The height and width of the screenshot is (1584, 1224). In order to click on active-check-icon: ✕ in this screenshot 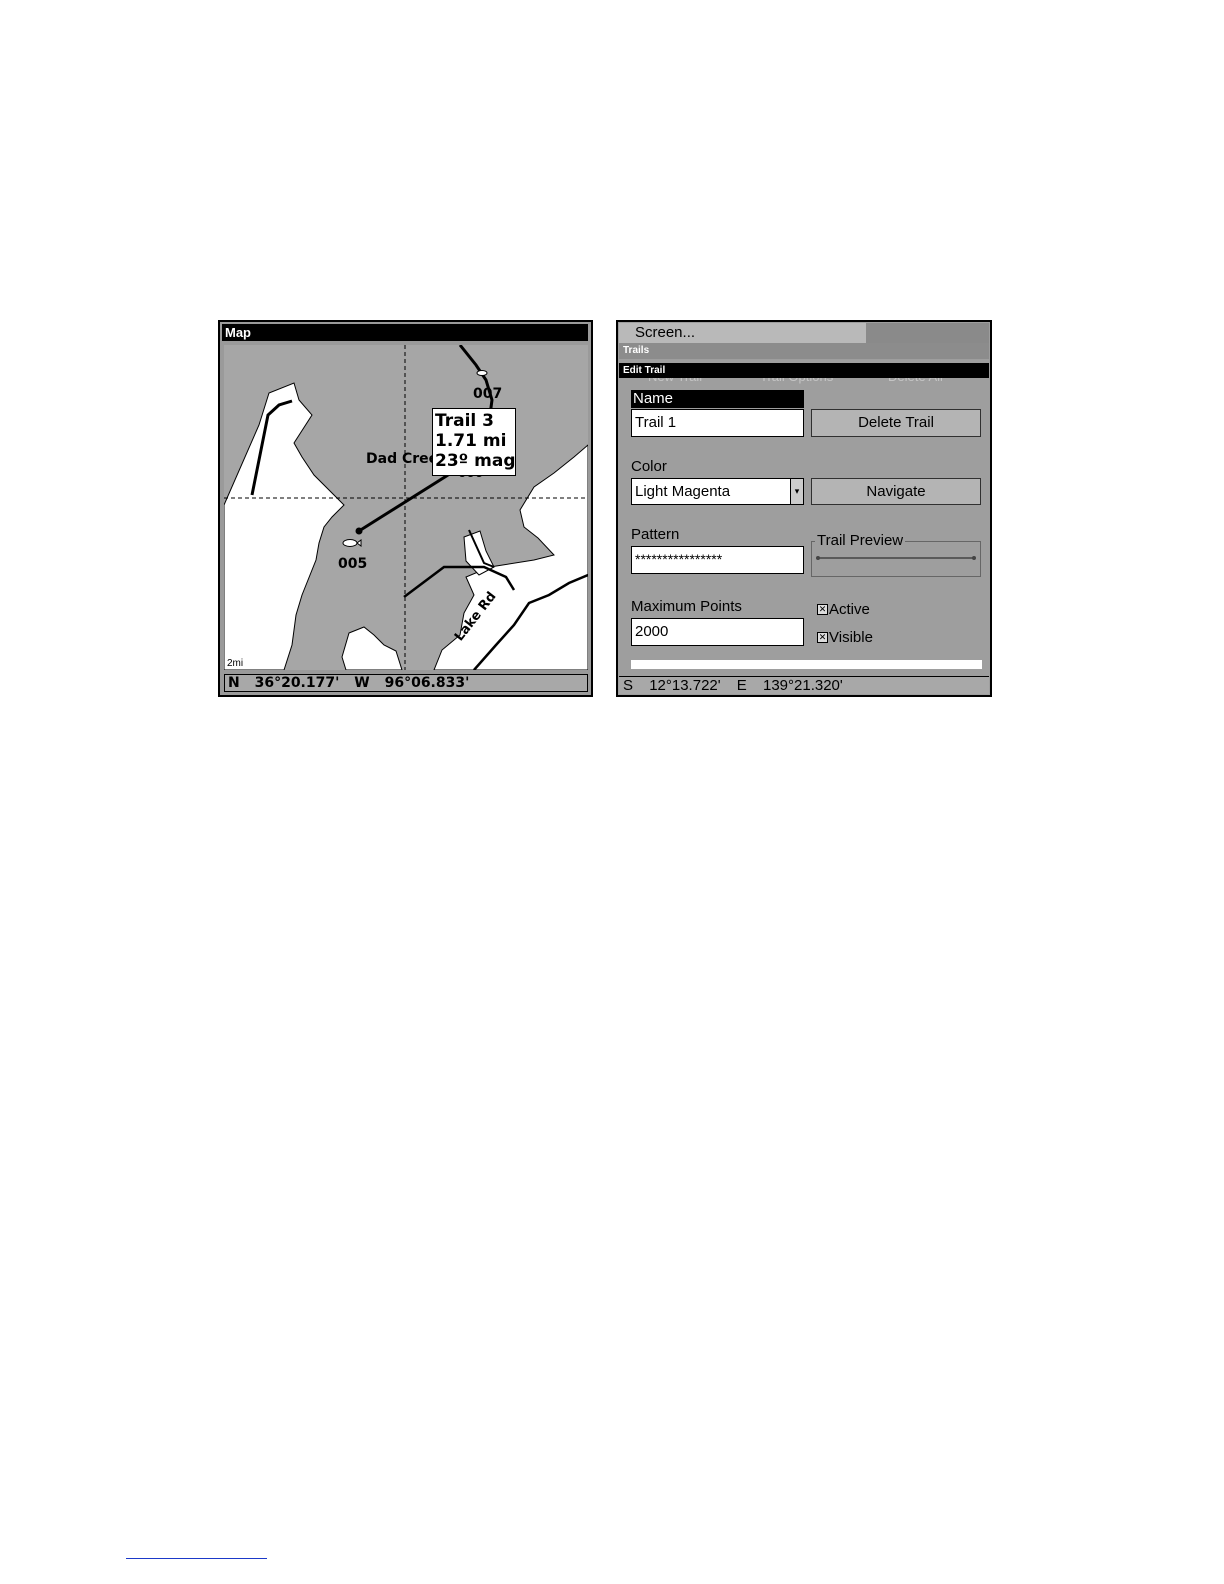, I will do `click(822, 609)`.